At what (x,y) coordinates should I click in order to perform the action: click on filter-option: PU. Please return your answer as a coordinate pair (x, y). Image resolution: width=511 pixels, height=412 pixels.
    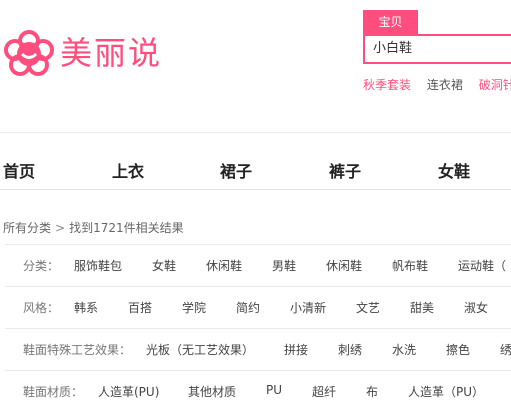
    Looking at the image, I should click on (274, 390).